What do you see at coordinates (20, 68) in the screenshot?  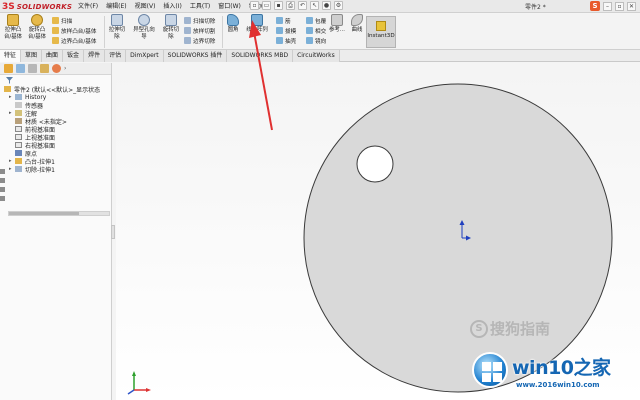 I see `property-manager-tab-icon` at bounding box center [20, 68].